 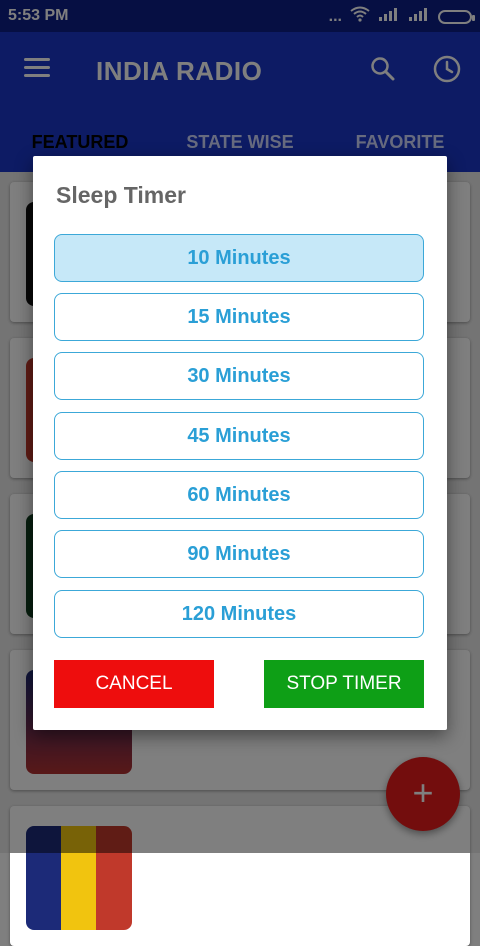 I want to click on timer-option-90: 90 Minutes, so click(x=239, y=554).